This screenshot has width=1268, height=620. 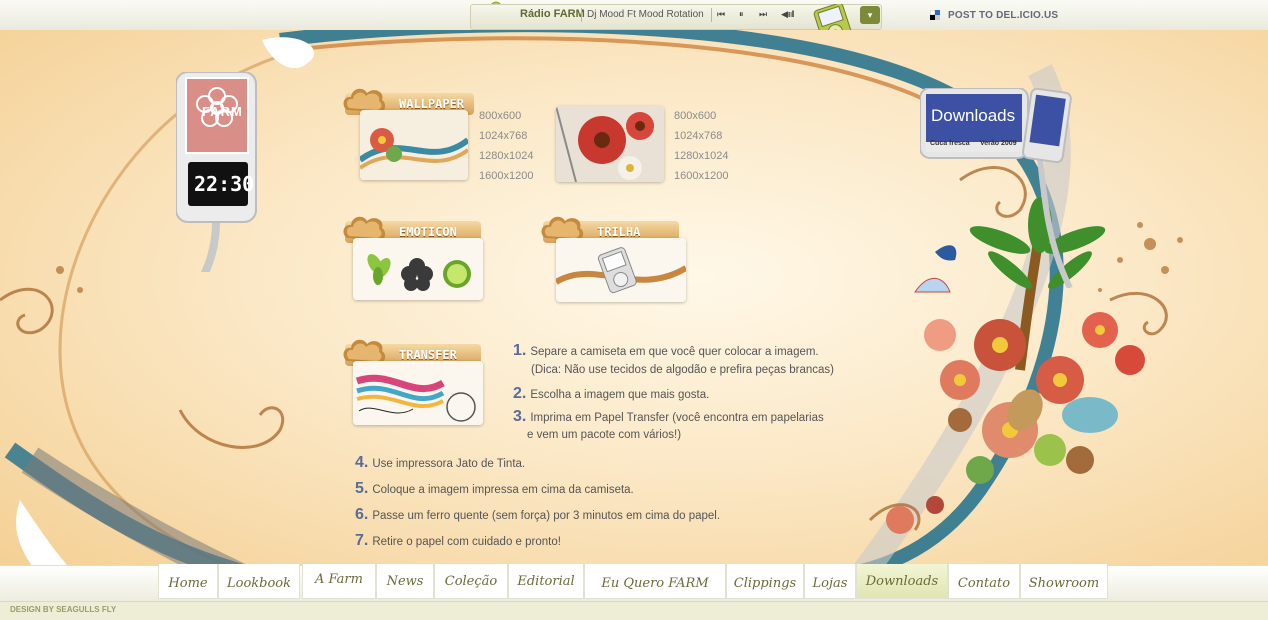 I want to click on downloads-sign-title: Downloads, so click(x=973, y=115).